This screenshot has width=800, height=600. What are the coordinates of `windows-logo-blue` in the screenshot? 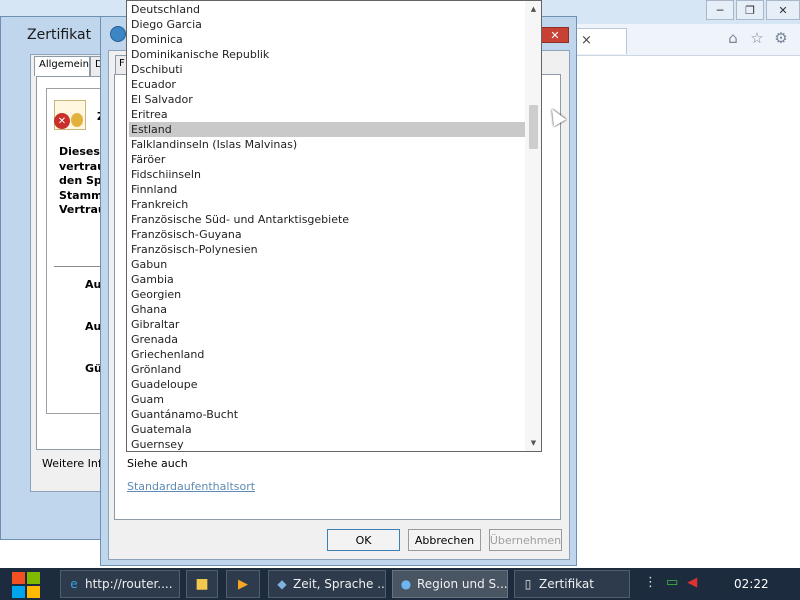 It's located at (18, 592).